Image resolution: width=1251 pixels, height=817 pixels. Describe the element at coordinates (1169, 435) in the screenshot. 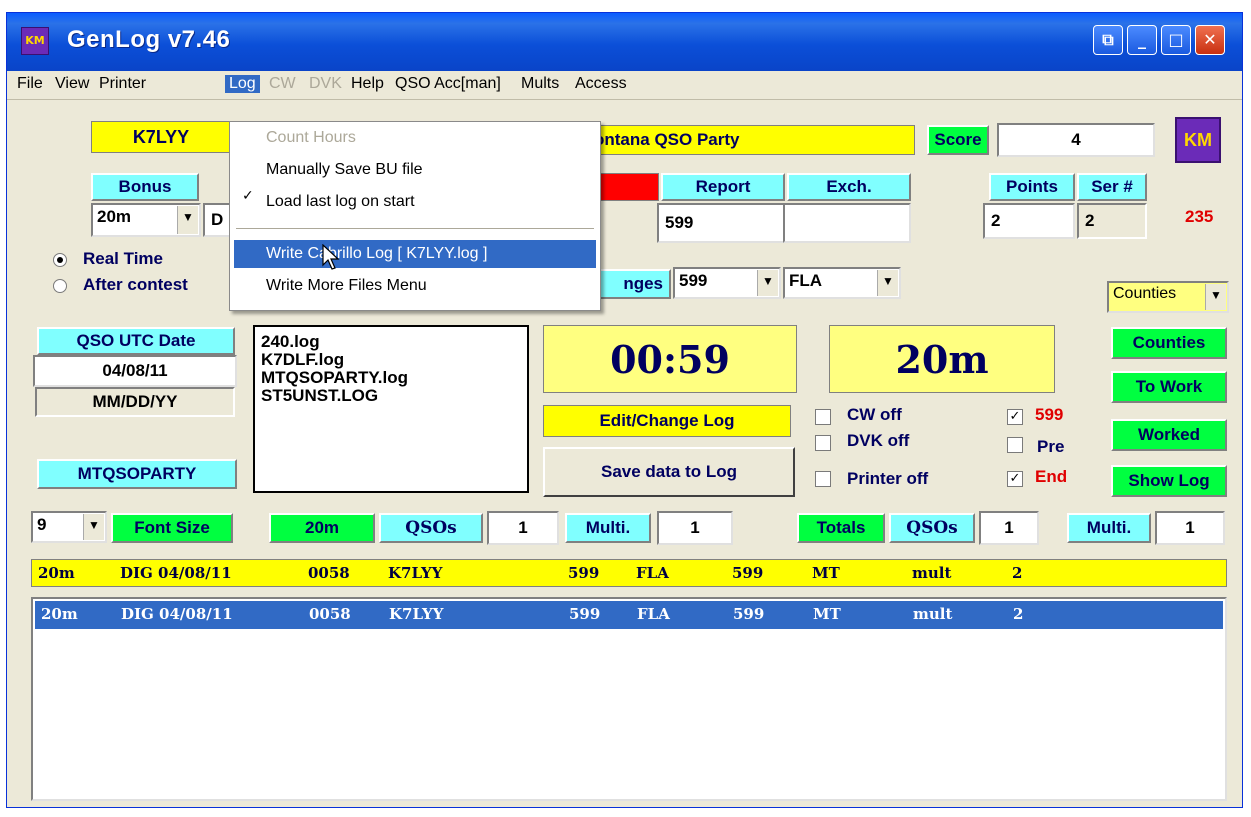

I see `worked-button: Worked` at that location.